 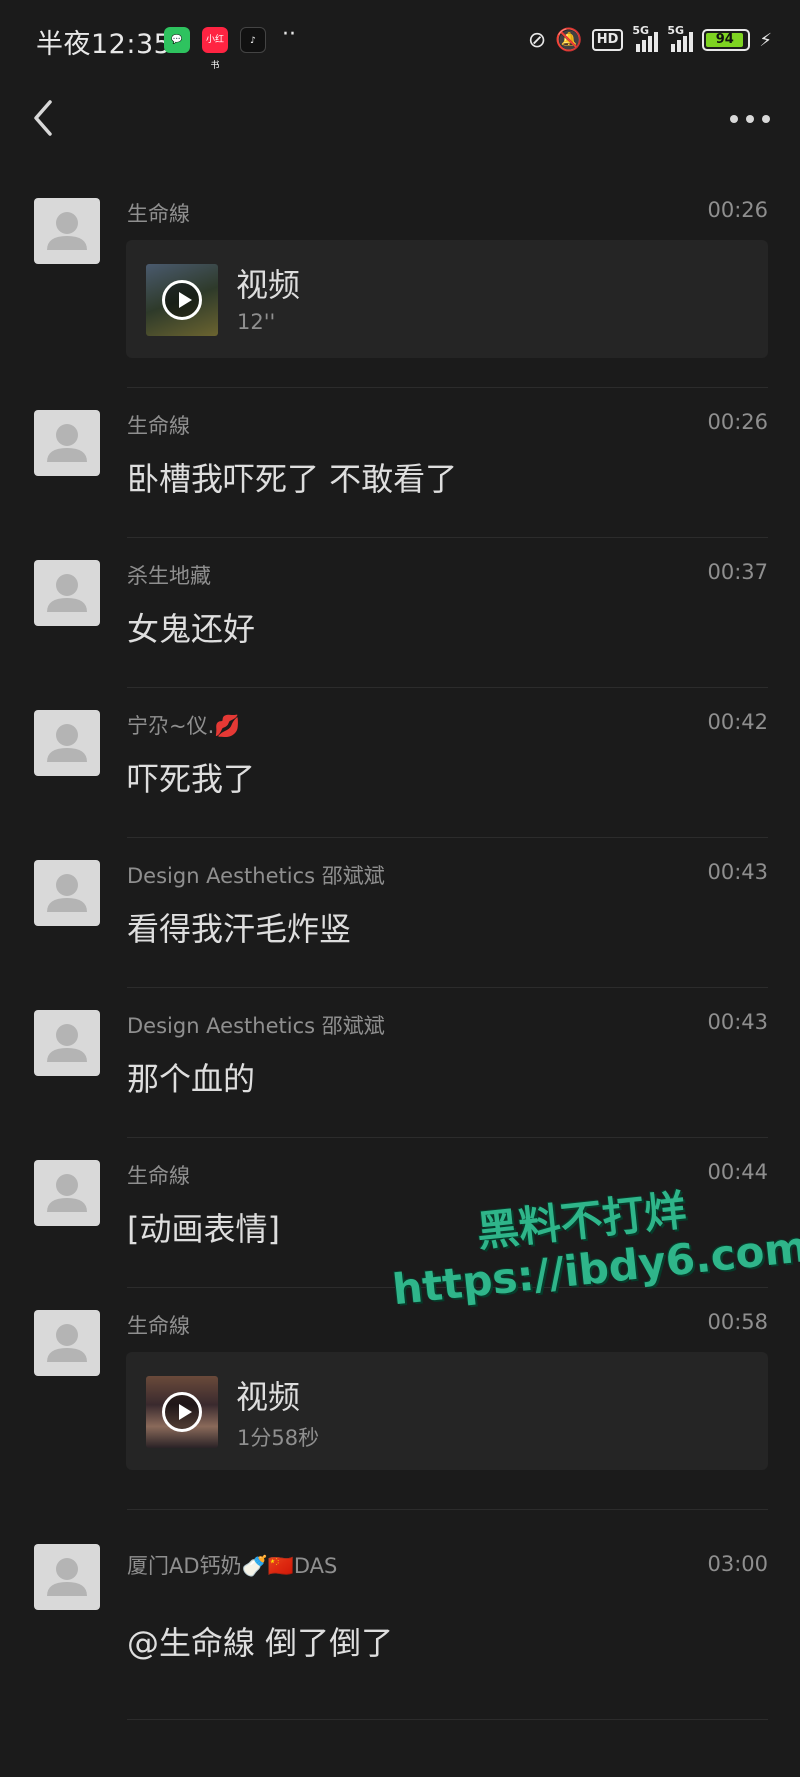 I want to click on battery-level: 94, so click(x=725, y=40).